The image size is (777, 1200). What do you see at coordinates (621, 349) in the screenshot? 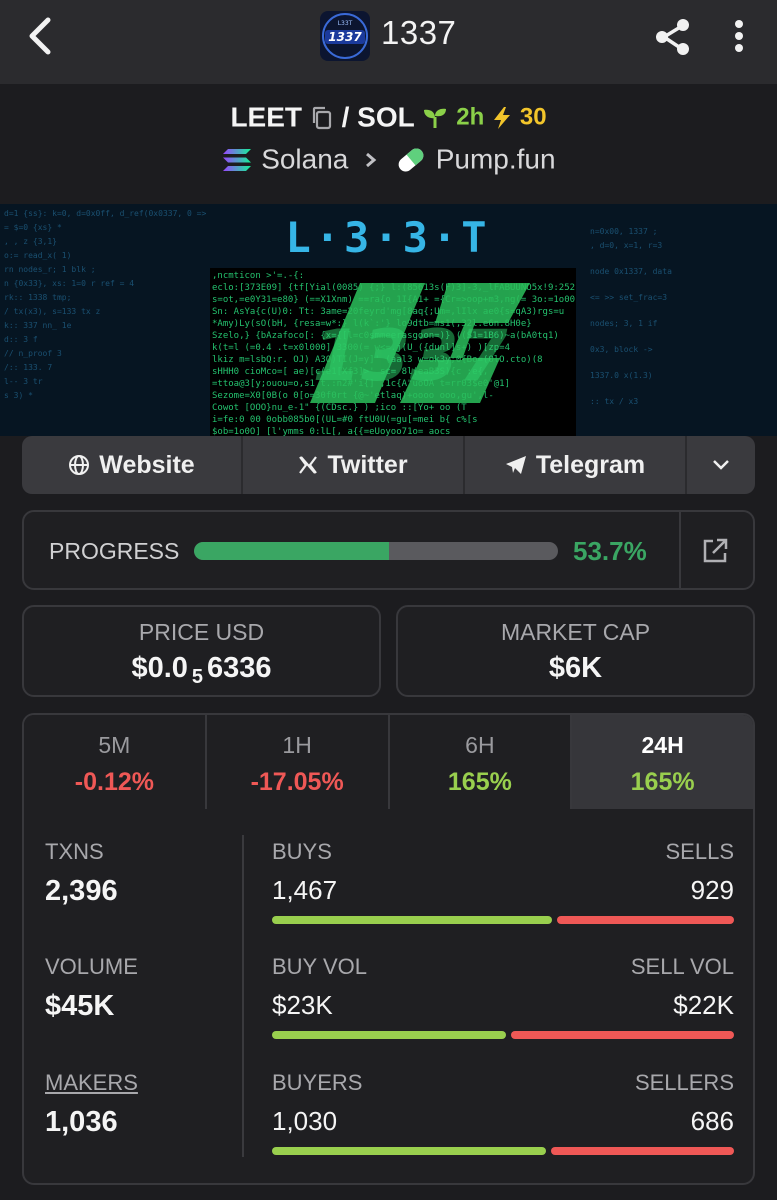
I see `svg-text: 0x3, block ->` at bounding box center [621, 349].